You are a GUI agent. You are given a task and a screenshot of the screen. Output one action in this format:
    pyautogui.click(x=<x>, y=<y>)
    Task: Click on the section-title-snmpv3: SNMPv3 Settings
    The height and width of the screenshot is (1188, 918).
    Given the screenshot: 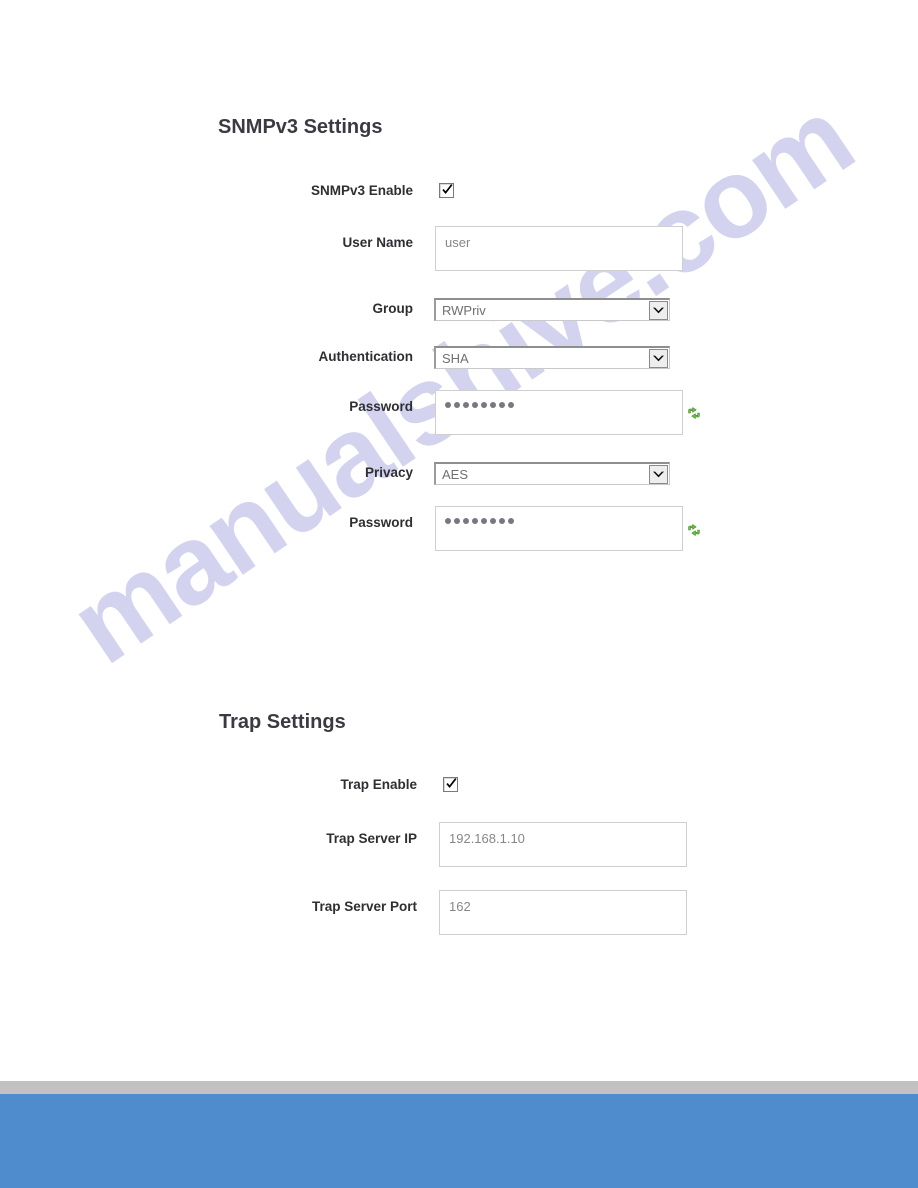 What is the action you would take?
    pyautogui.click(x=300, y=127)
    